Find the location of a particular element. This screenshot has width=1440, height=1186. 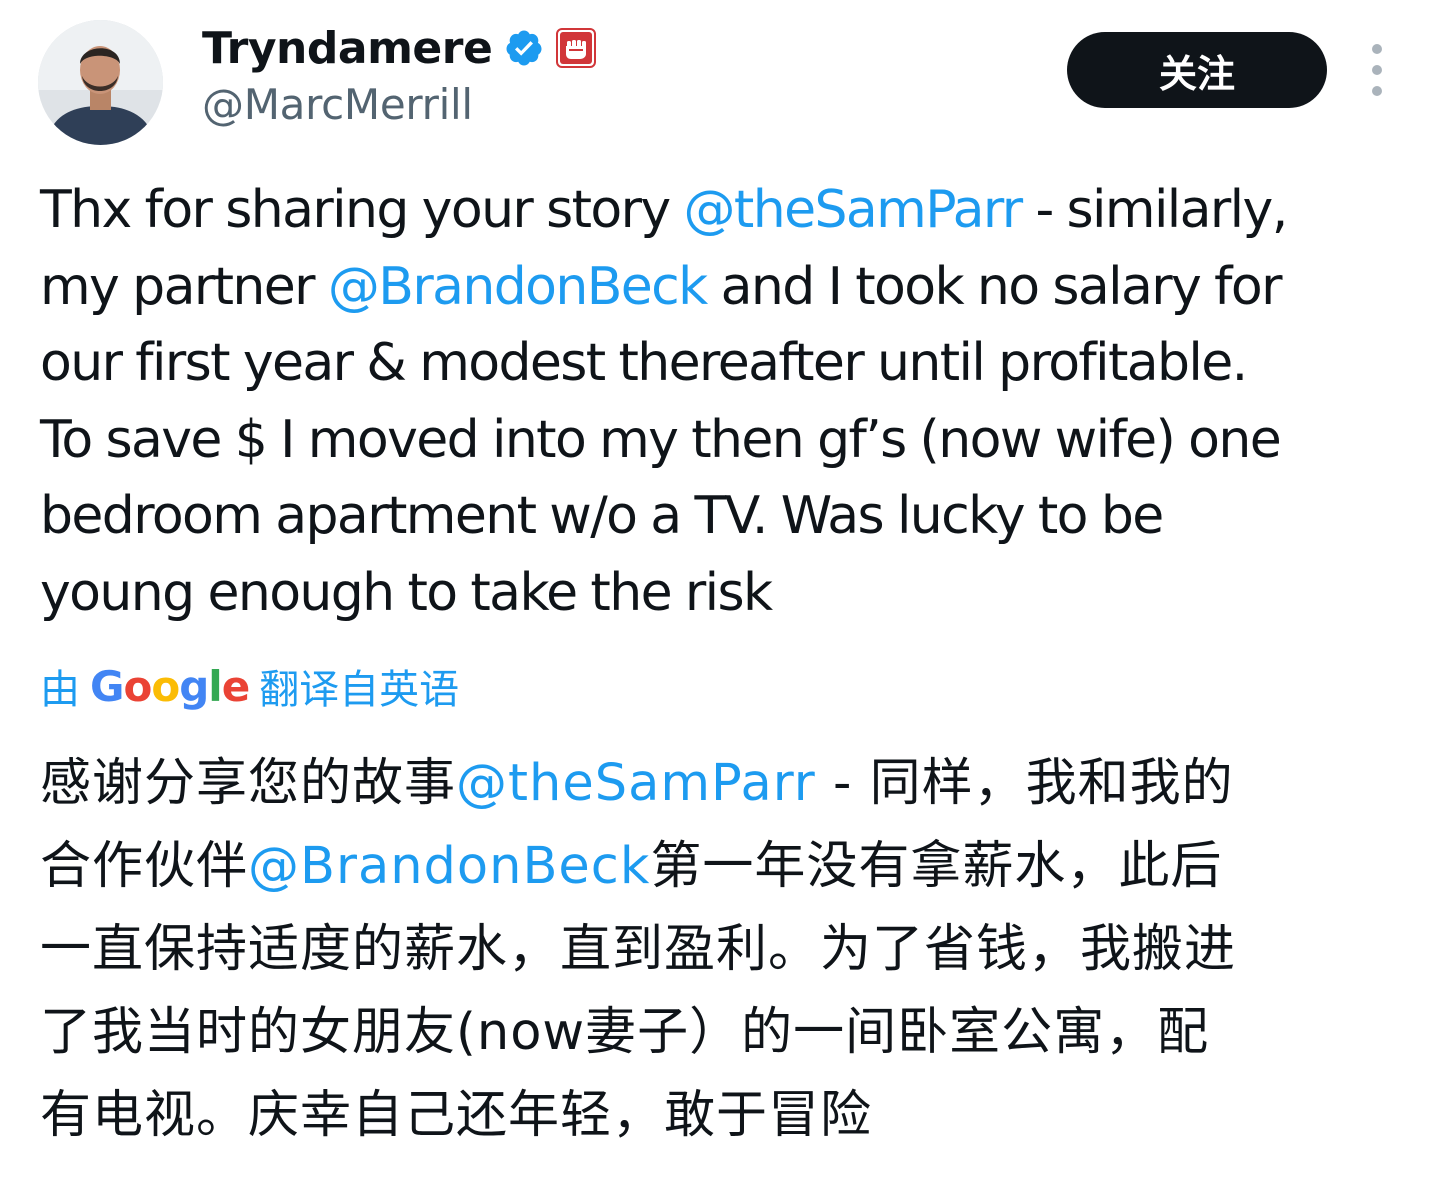

text-segment: 一直保持适度的薪水，直到盈利。为了省钱，我搬进 is located at coordinates (638, 949).